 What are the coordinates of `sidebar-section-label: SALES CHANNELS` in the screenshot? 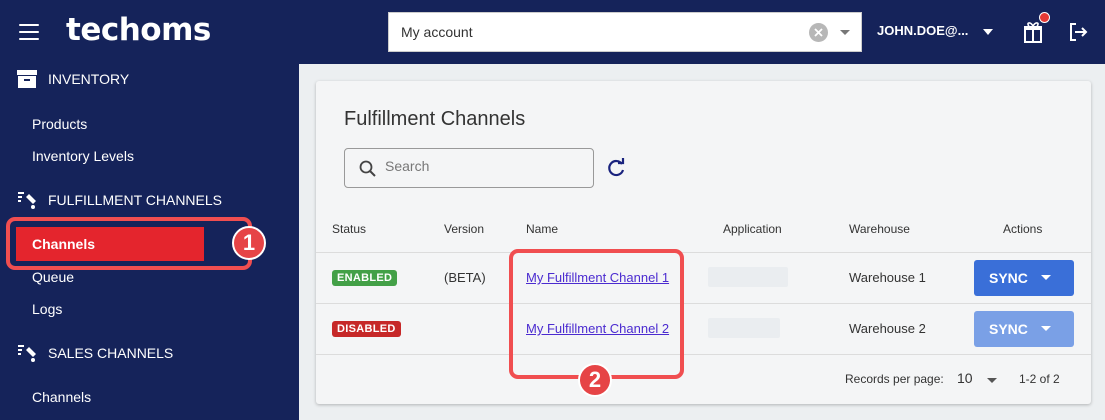 It's located at (111, 353).